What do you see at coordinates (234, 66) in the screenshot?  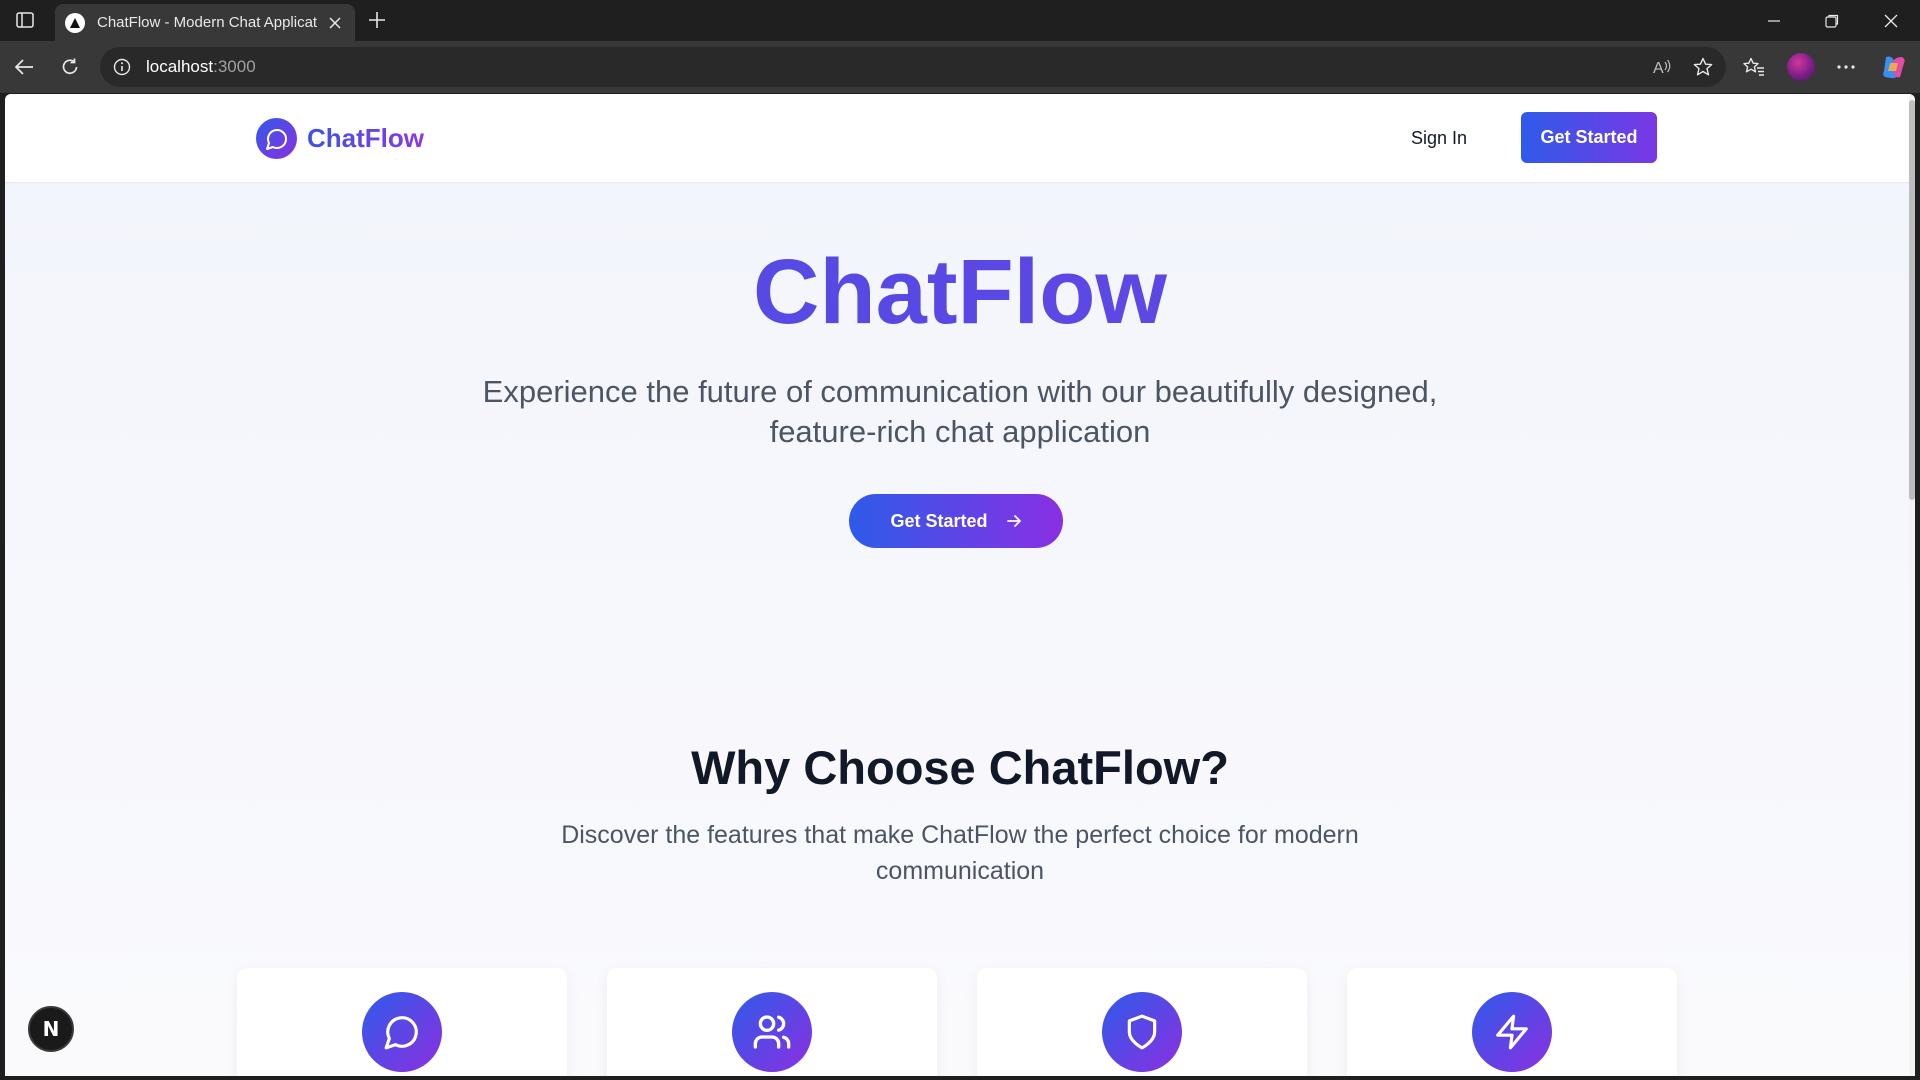 I see `url-port: :3000` at bounding box center [234, 66].